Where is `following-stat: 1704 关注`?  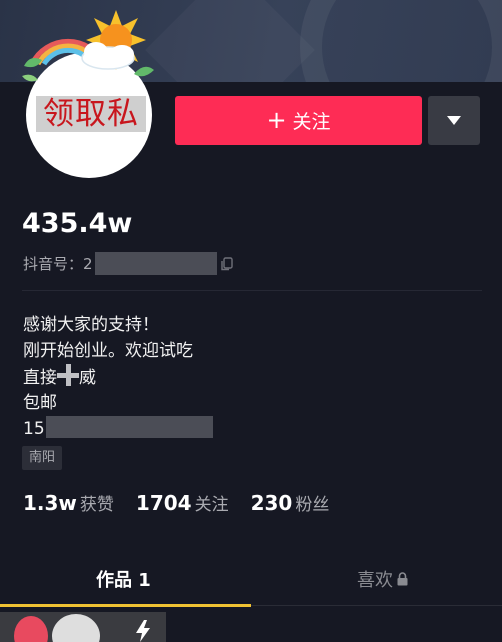
following-stat: 1704 关注 is located at coordinates (182, 502).